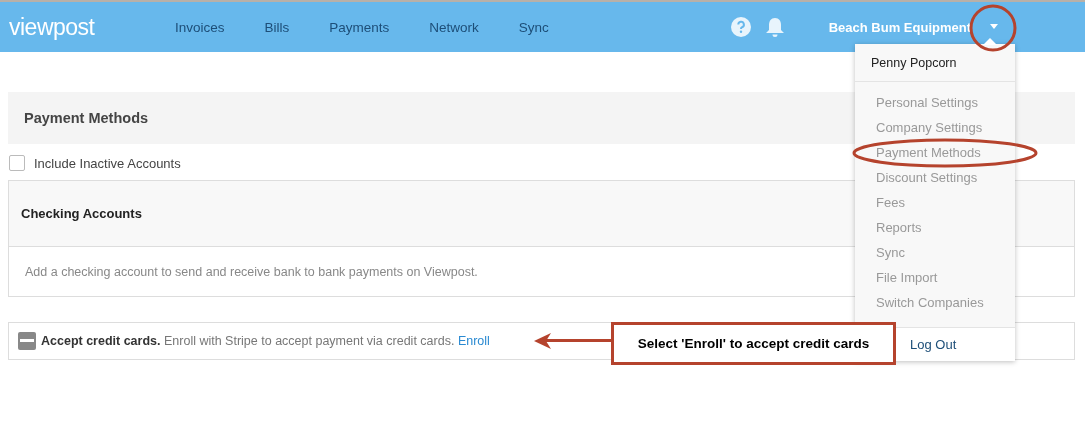  I want to click on enroll-link: Enroll, so click(473, 341).